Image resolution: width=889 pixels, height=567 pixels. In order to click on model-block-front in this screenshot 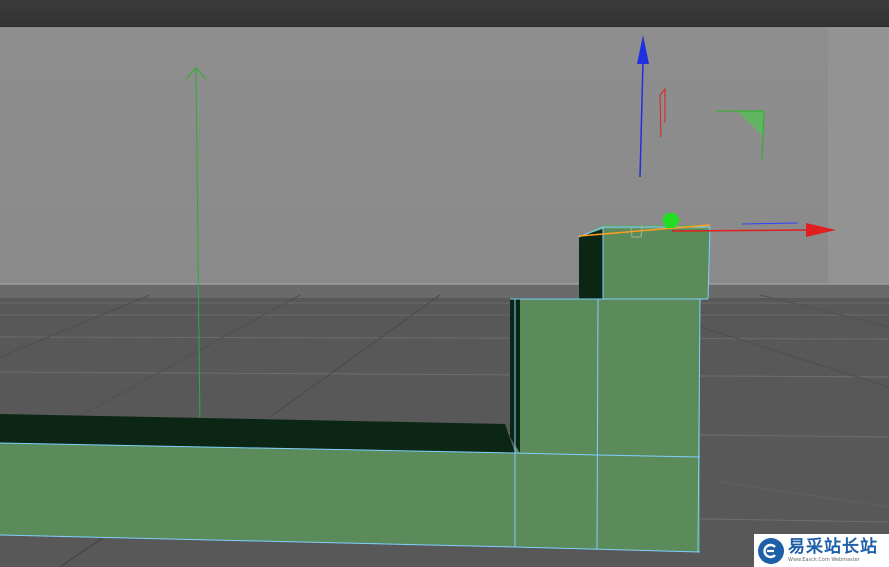, I will do `click(656, 263)`.